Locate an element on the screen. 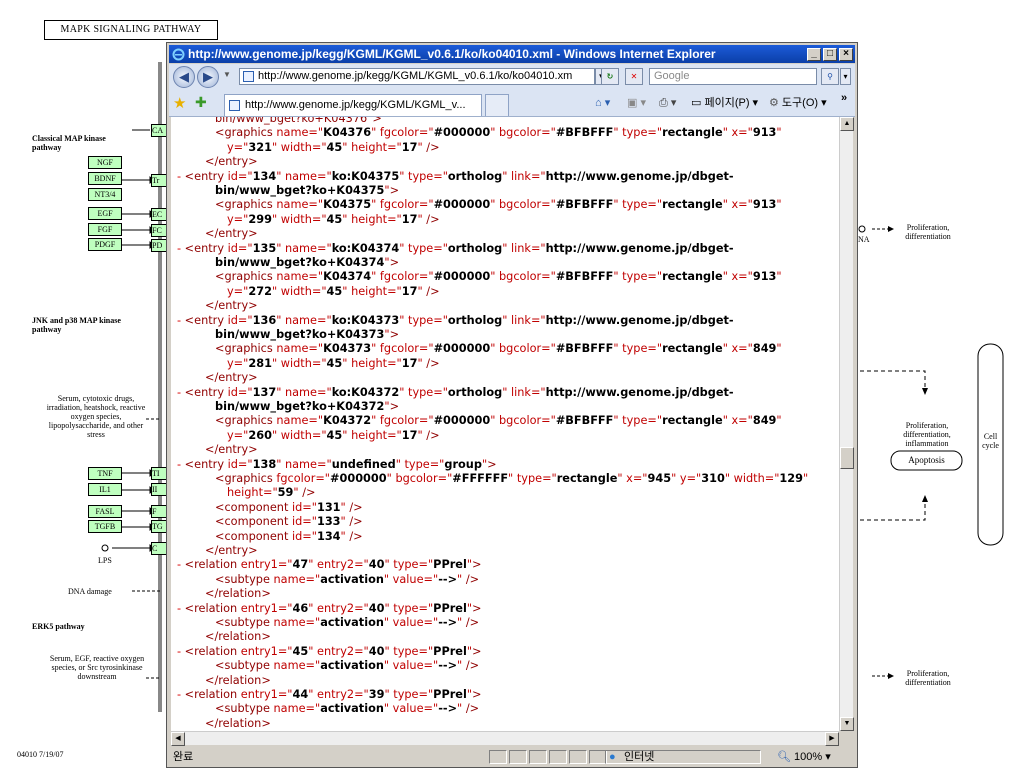 This screenshot has height=768, width=1024. refresh-button: ↻ is located at coordinates (610, 76).